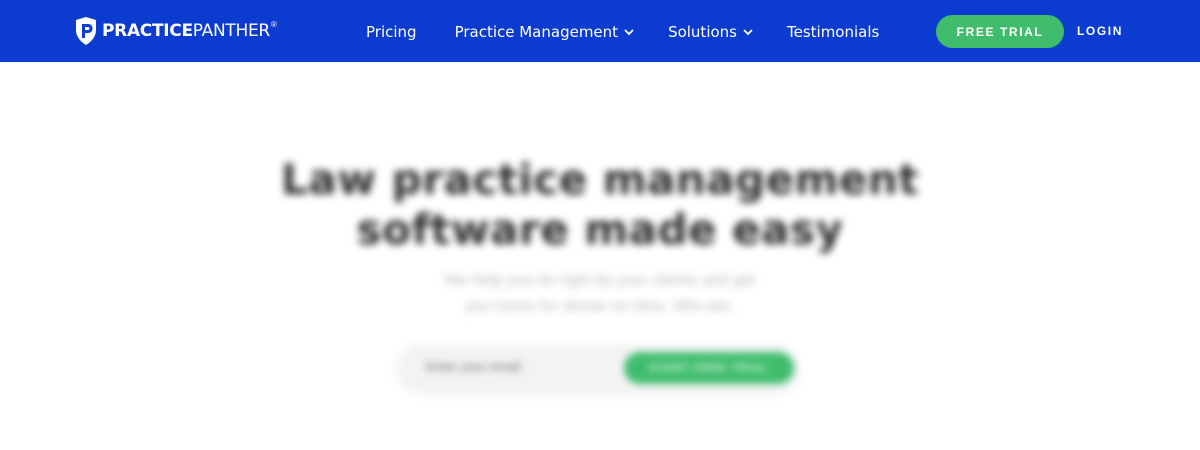 The height and width of the screenshot is (450, 1200). I want to click on nav-item-label: Testimonials, so click(833, 32).